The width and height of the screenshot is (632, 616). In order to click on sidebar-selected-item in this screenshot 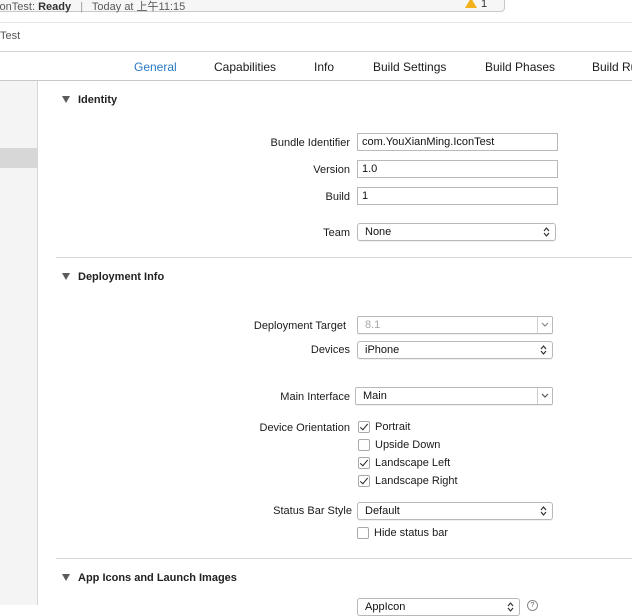, I will do `click(19, 158)`.